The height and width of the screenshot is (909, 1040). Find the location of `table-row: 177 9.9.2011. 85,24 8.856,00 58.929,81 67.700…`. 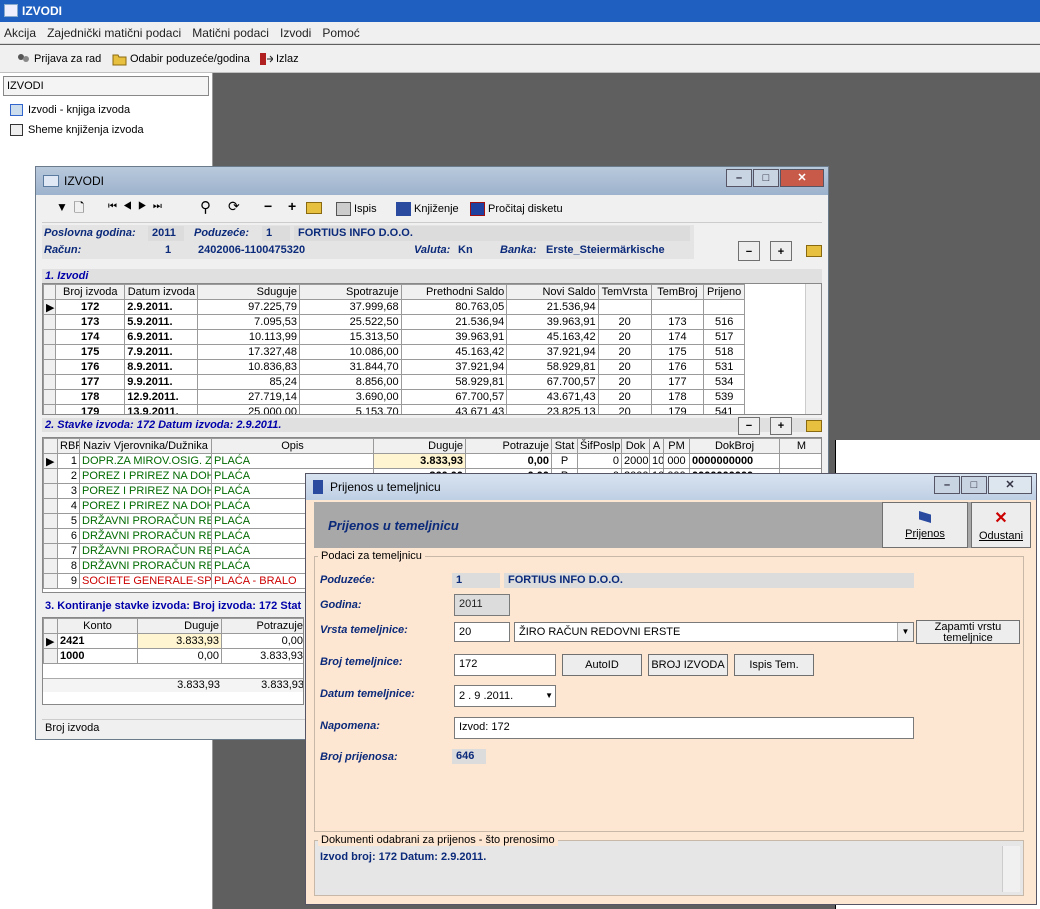

table-row: 177 9.9.2011. 85,24 8.856,00 58.929,81 67.700… is located at coordinates (394, 382).